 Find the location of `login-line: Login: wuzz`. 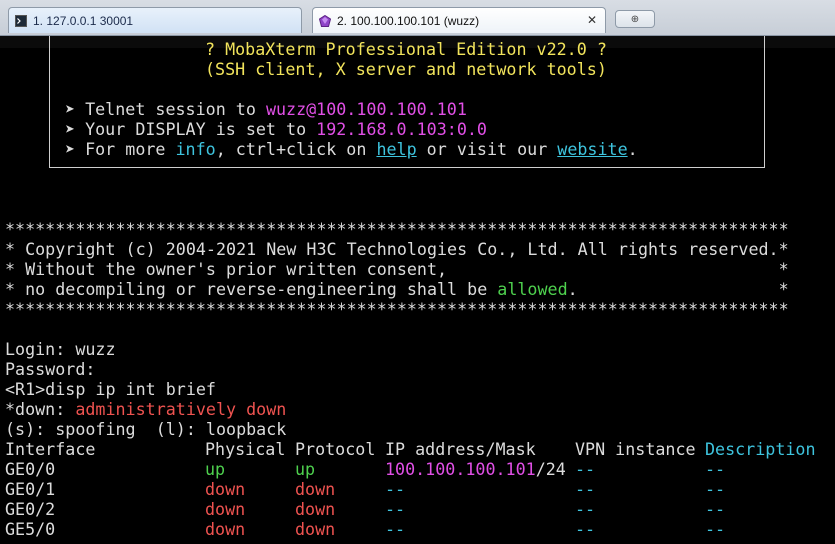

login-line: Login: wuzz is located at coordinates (60, 349).